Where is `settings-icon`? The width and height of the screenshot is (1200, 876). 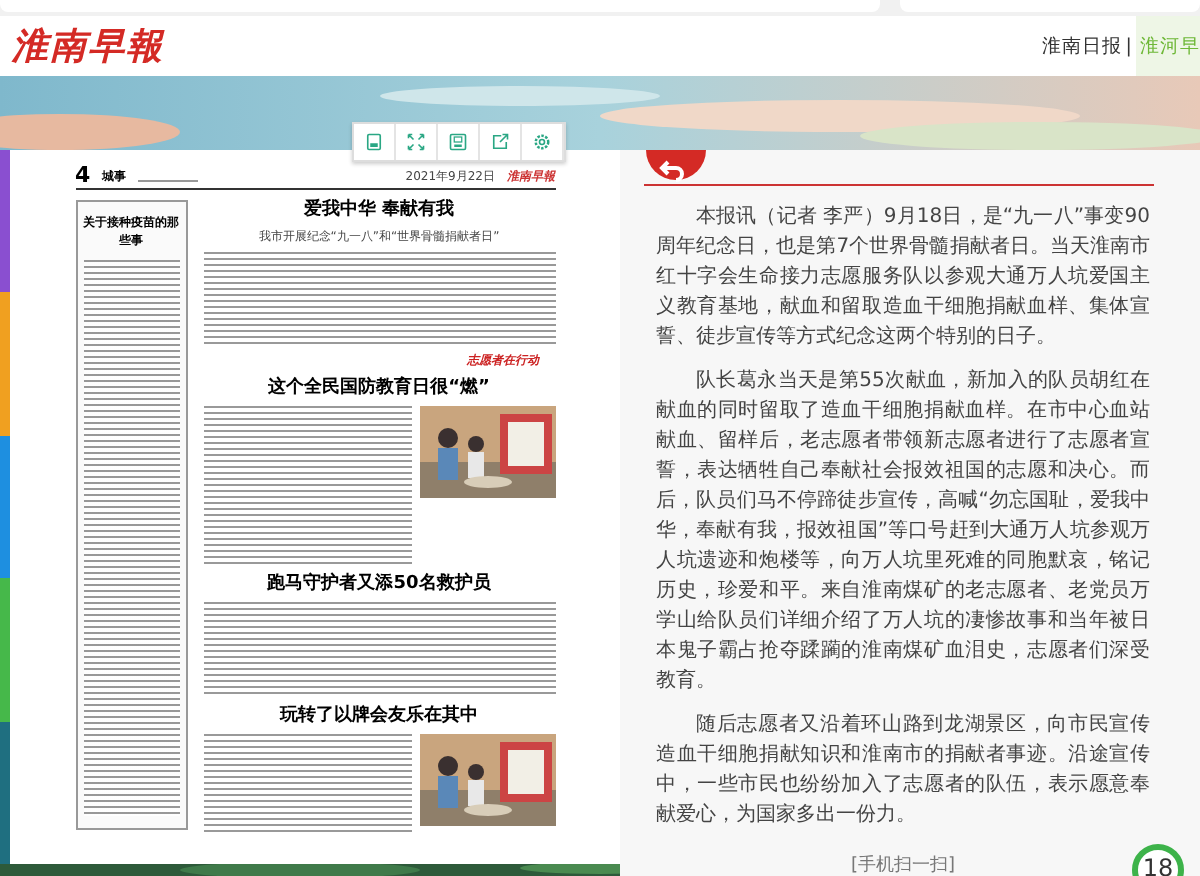
settings-icon is located at coordinates (542, 142).